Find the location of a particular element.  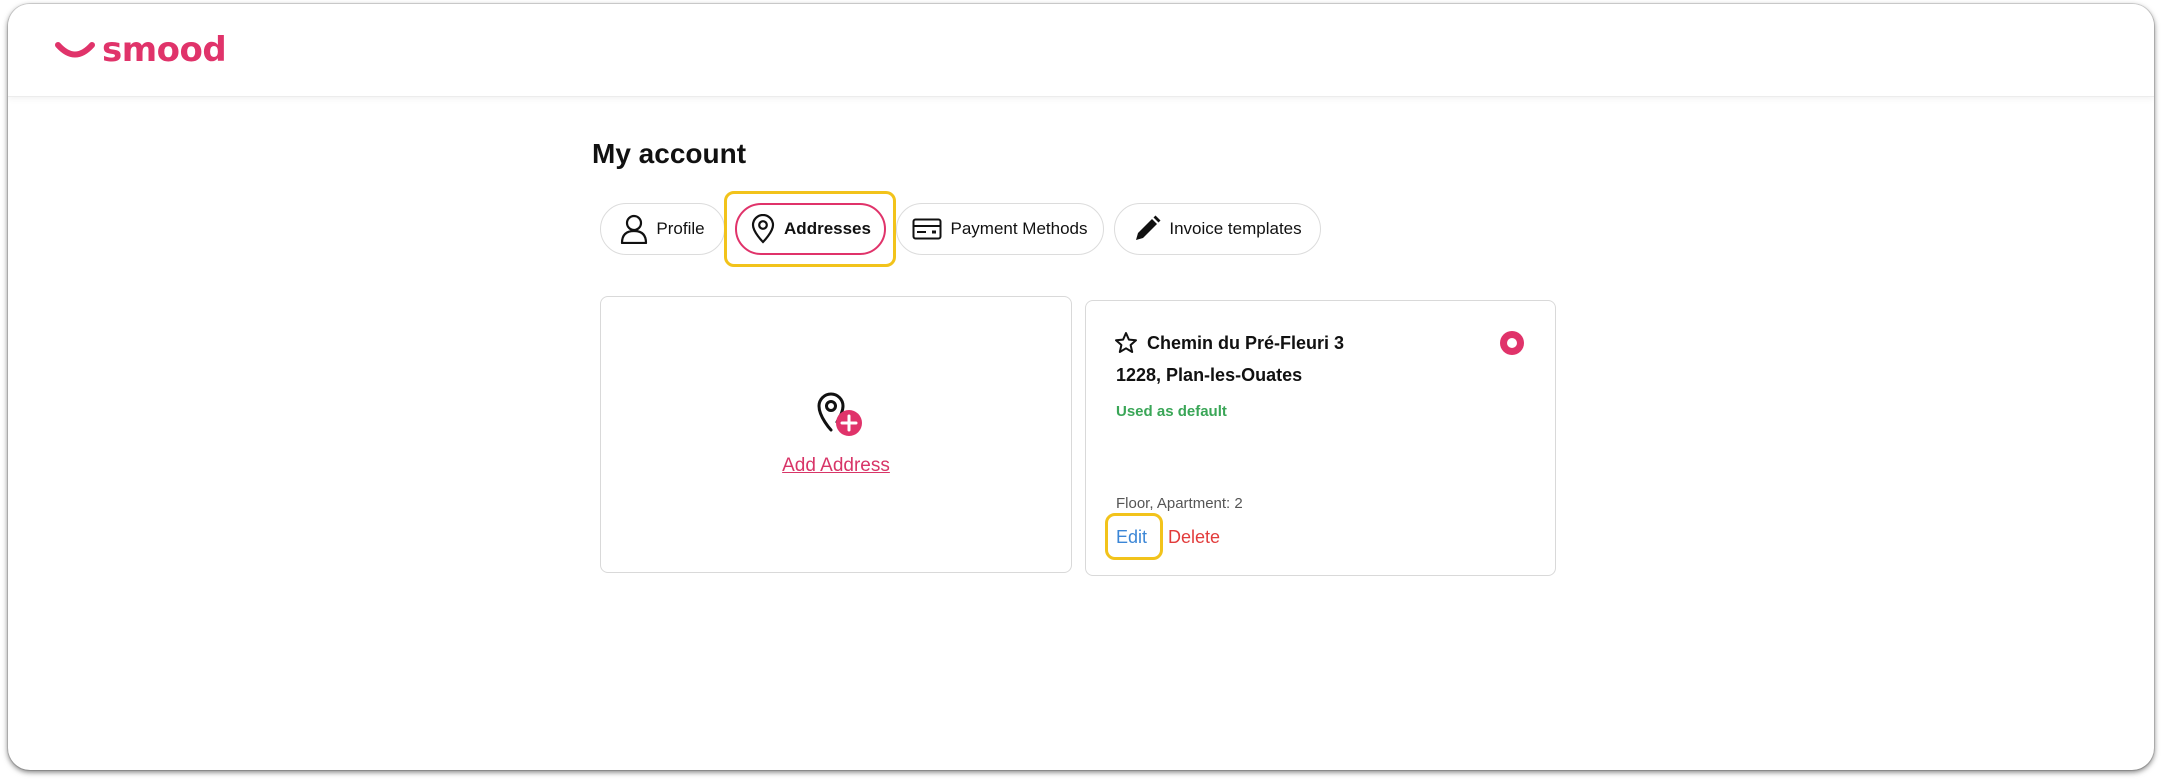

tab-payment-methods: Payment Methods is located at coordinates (1000, 229).